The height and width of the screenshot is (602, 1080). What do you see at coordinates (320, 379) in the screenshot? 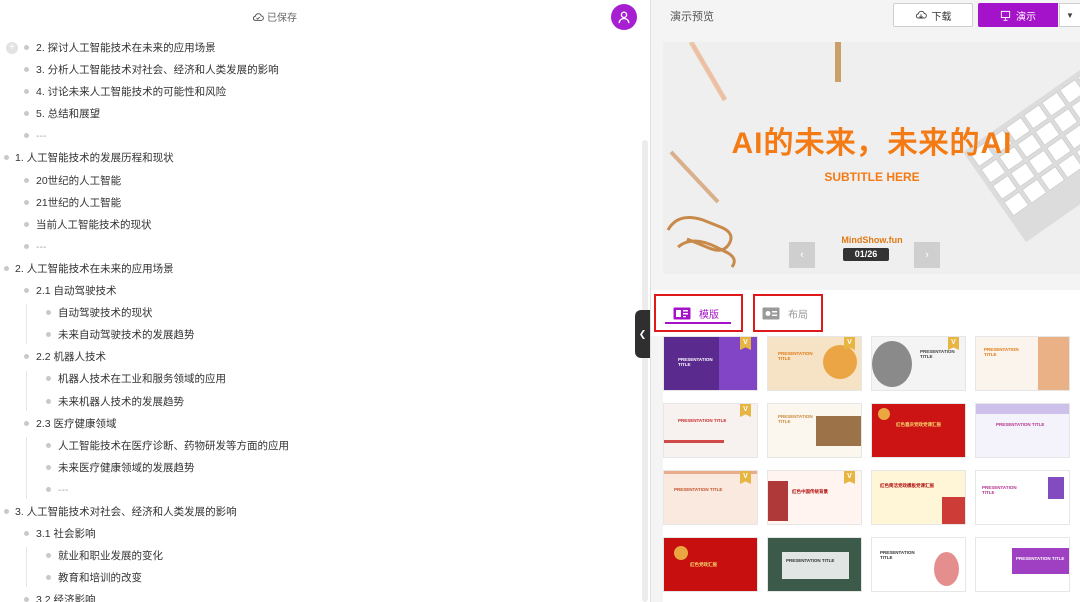
I see `outline-item: 机器人技术在工业和服务领域的应用` at bounding box center [320, 379].